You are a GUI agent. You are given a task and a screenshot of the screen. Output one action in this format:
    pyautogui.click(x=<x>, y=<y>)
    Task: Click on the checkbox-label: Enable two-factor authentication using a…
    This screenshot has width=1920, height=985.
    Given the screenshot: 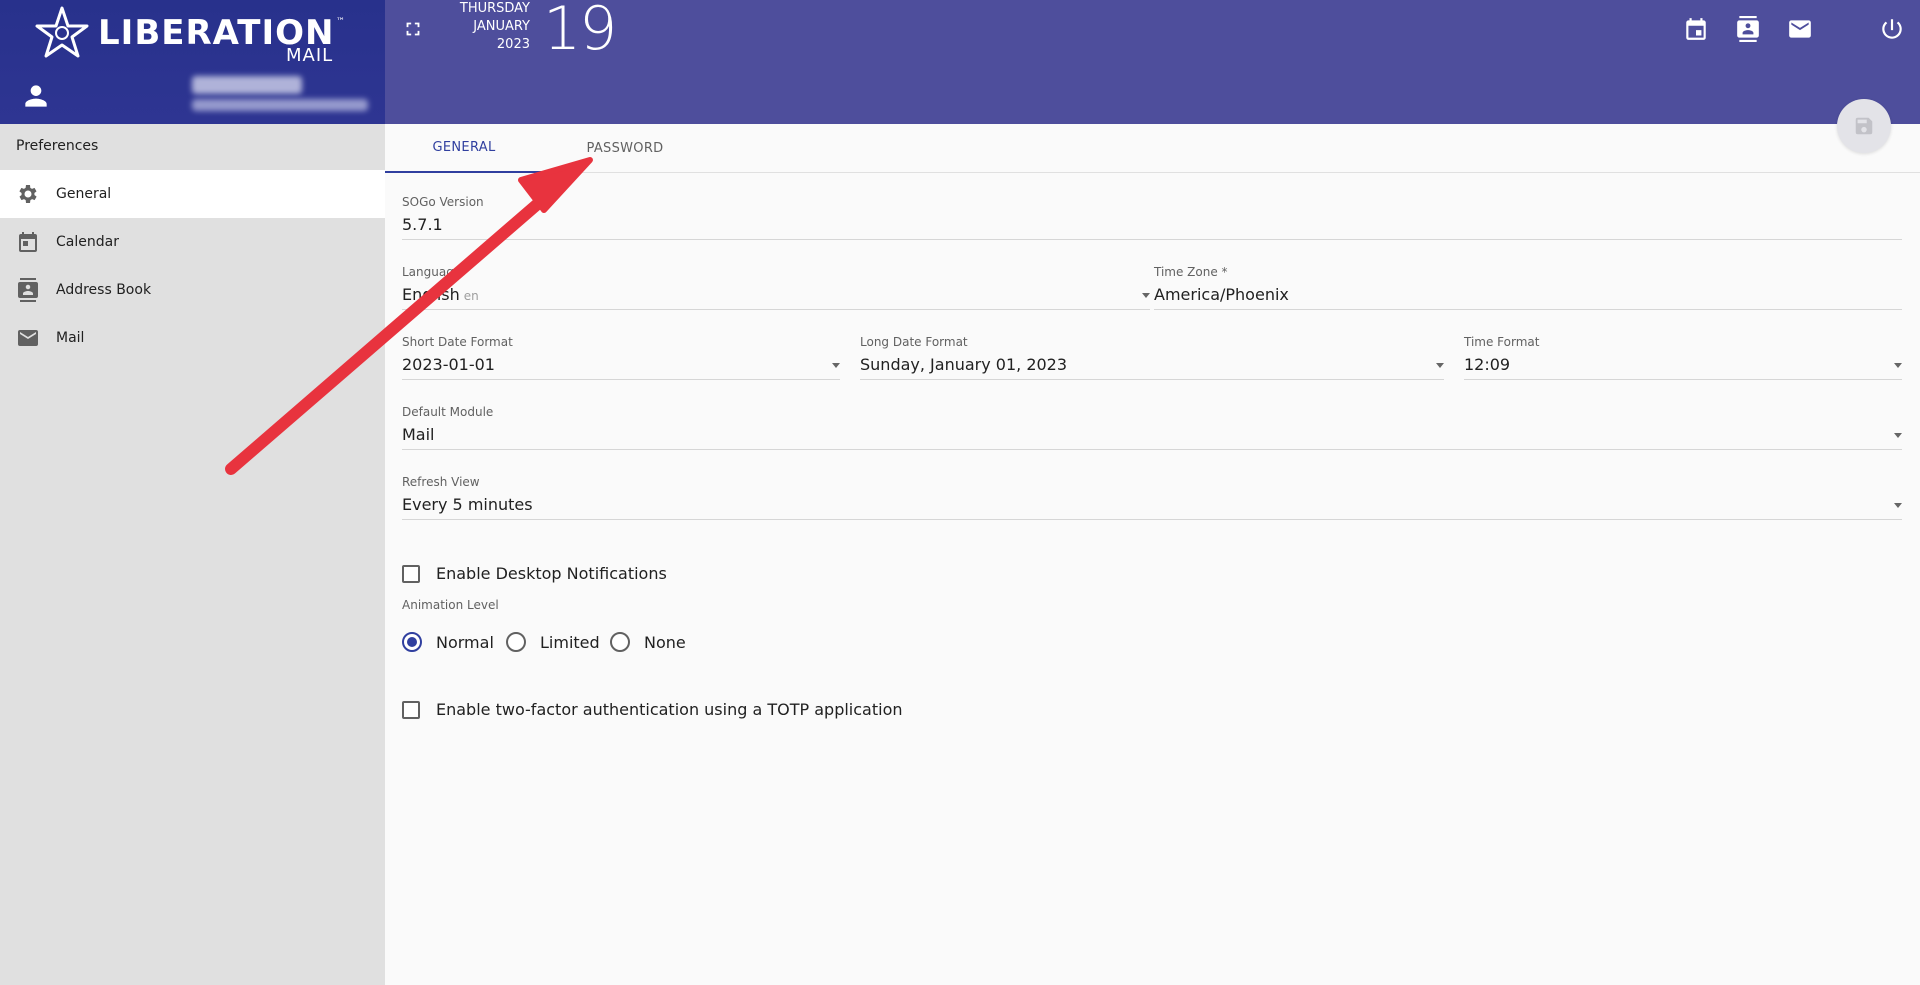 What is the action you would take?
    pyautogui.click(x=669, y=709)
    